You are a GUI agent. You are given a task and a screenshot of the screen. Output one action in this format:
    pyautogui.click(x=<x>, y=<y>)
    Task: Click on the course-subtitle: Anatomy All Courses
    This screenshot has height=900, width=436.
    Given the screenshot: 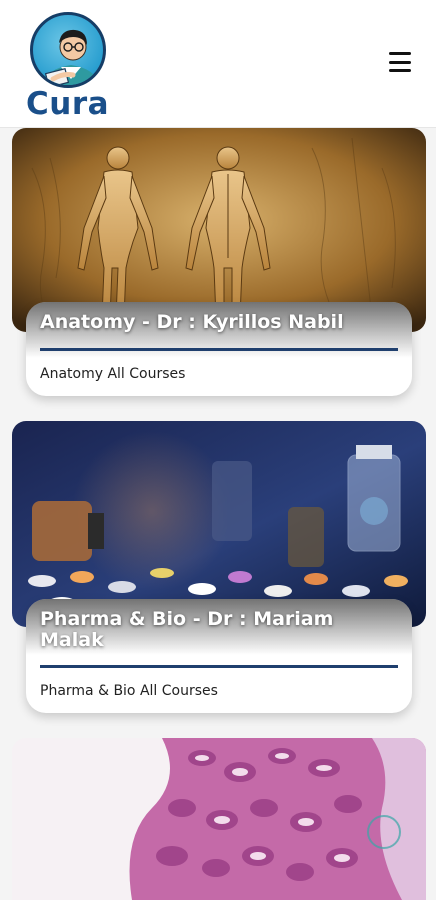 What is the action you would take?
    pyautogui.click(x=112, y=374)
    